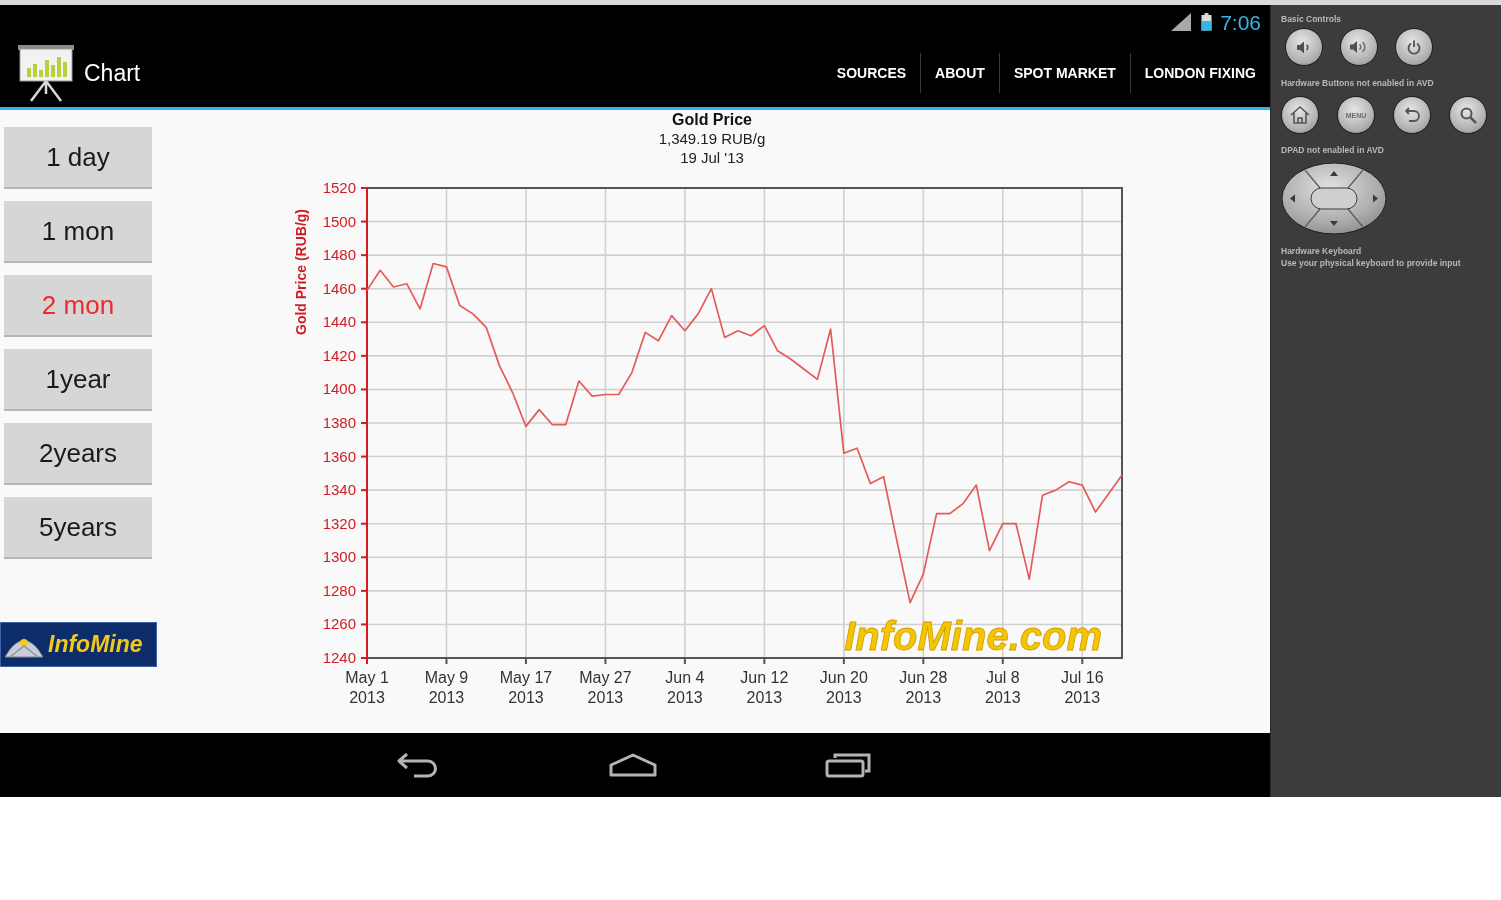 Image resolution: width=1501 pixels, height=900 pixels. Describe the element at coordinates (973, 636) in the screenshot. I see `chart-annotation: InfoMine.com` at that location.